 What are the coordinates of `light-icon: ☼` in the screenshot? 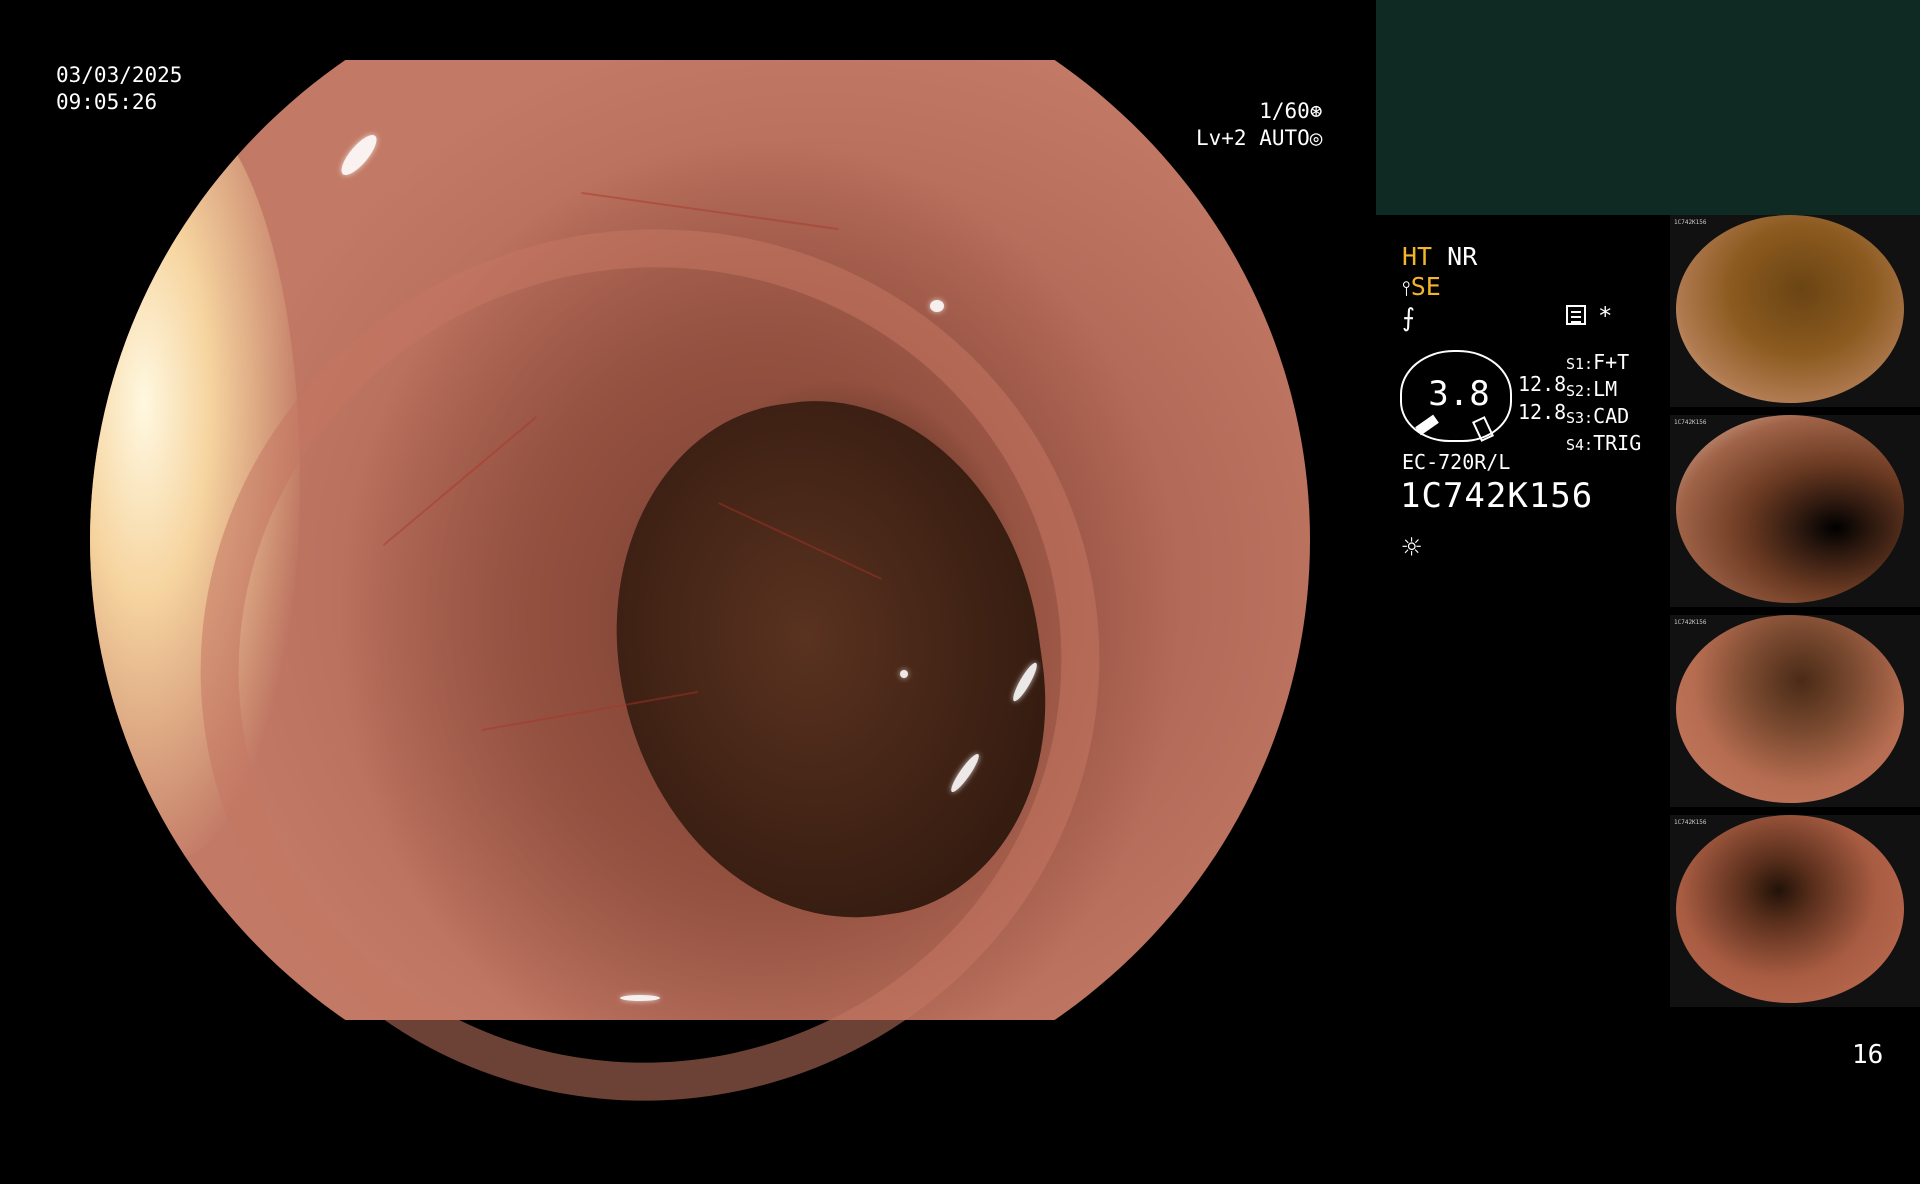 It's located at (1412, 547).